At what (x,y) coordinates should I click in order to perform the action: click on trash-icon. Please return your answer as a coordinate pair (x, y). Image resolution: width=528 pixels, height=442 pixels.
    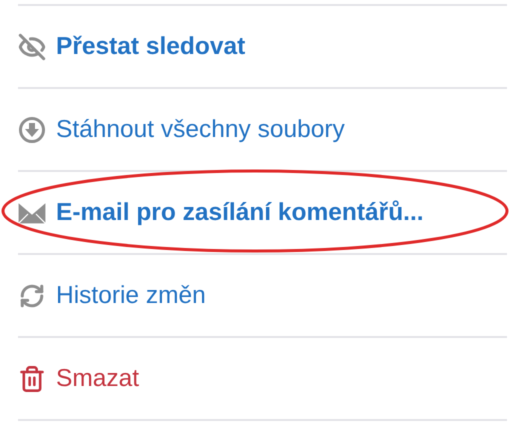
    Looking at the image, I should click on (32, 378).